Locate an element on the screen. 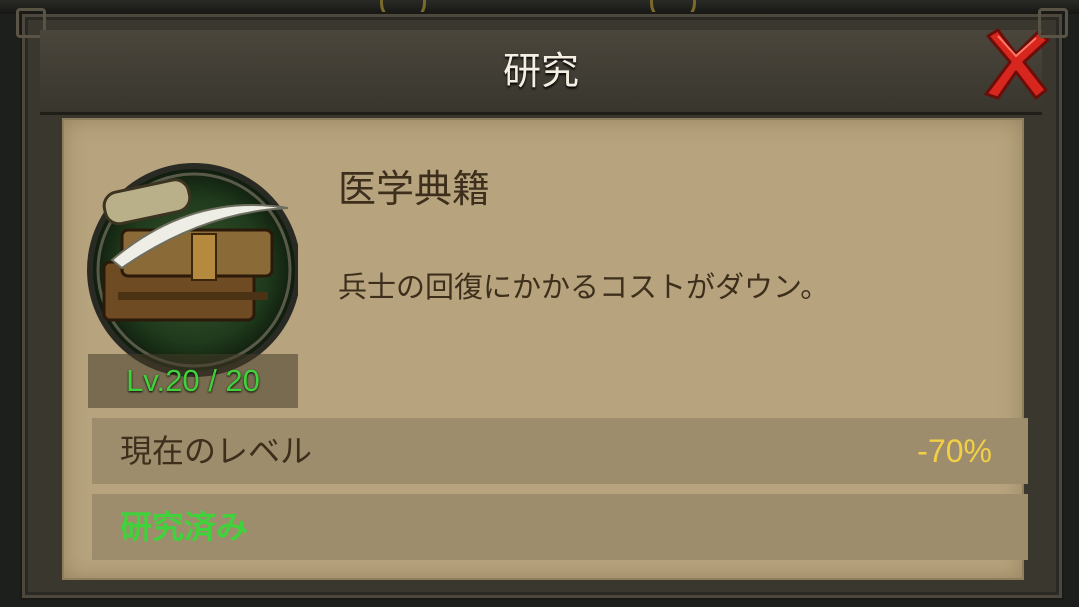 Image resolution: width=1079 pixels, height=607 pixels. close-button is located at coordinates (1016, 66).